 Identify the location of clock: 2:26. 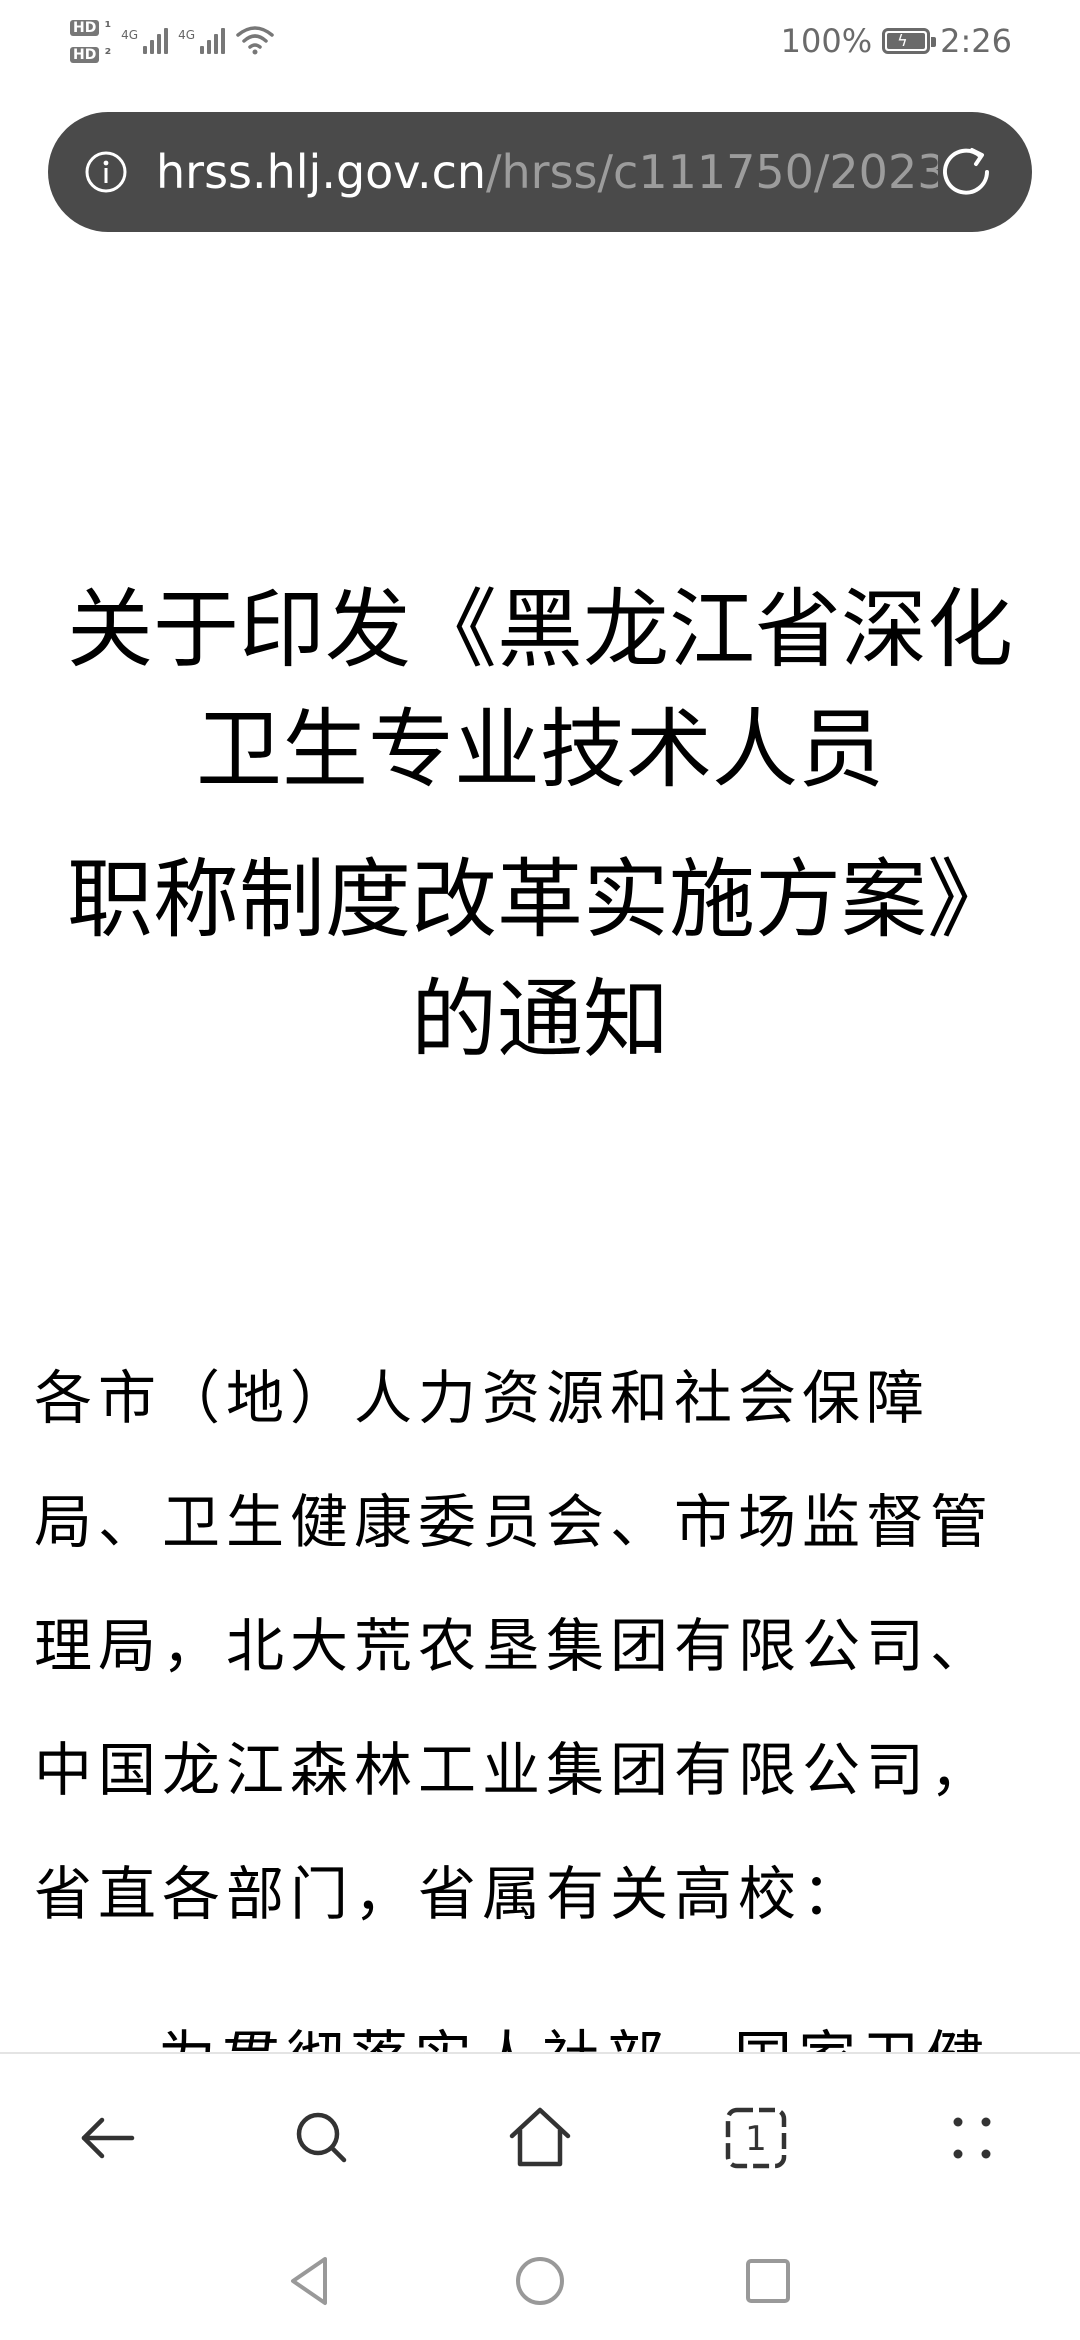
(976, 41).